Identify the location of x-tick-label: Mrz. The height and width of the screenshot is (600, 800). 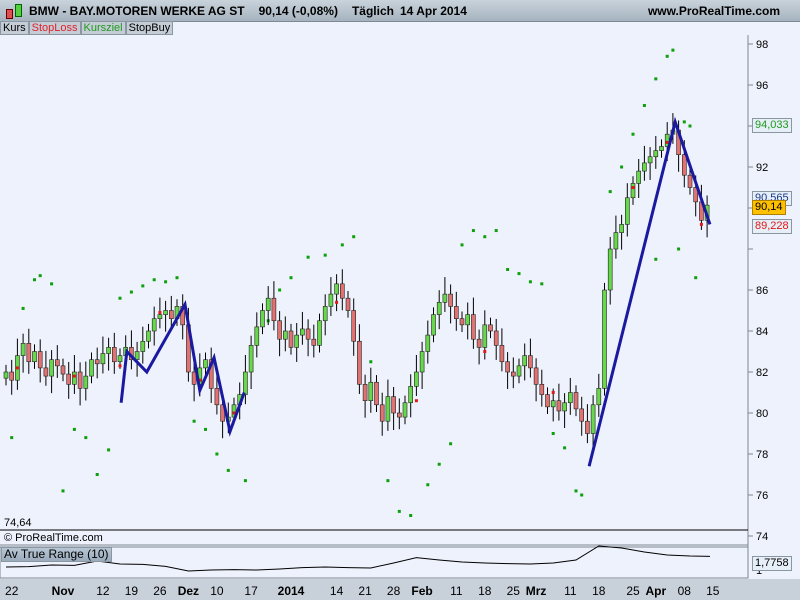
(536, 591).